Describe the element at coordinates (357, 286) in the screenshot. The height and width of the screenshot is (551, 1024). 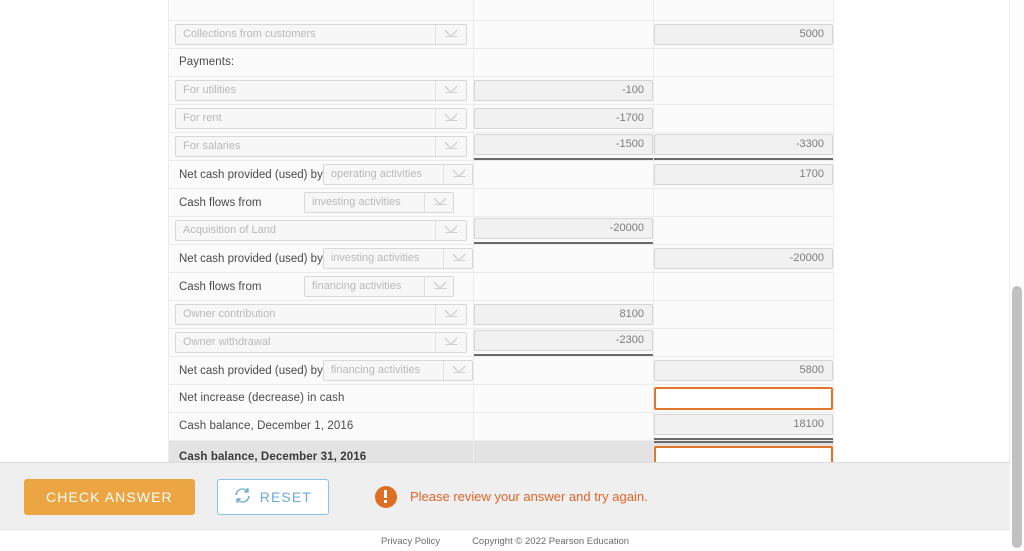
I see `activity-select-10-value: financing activities` at that location.